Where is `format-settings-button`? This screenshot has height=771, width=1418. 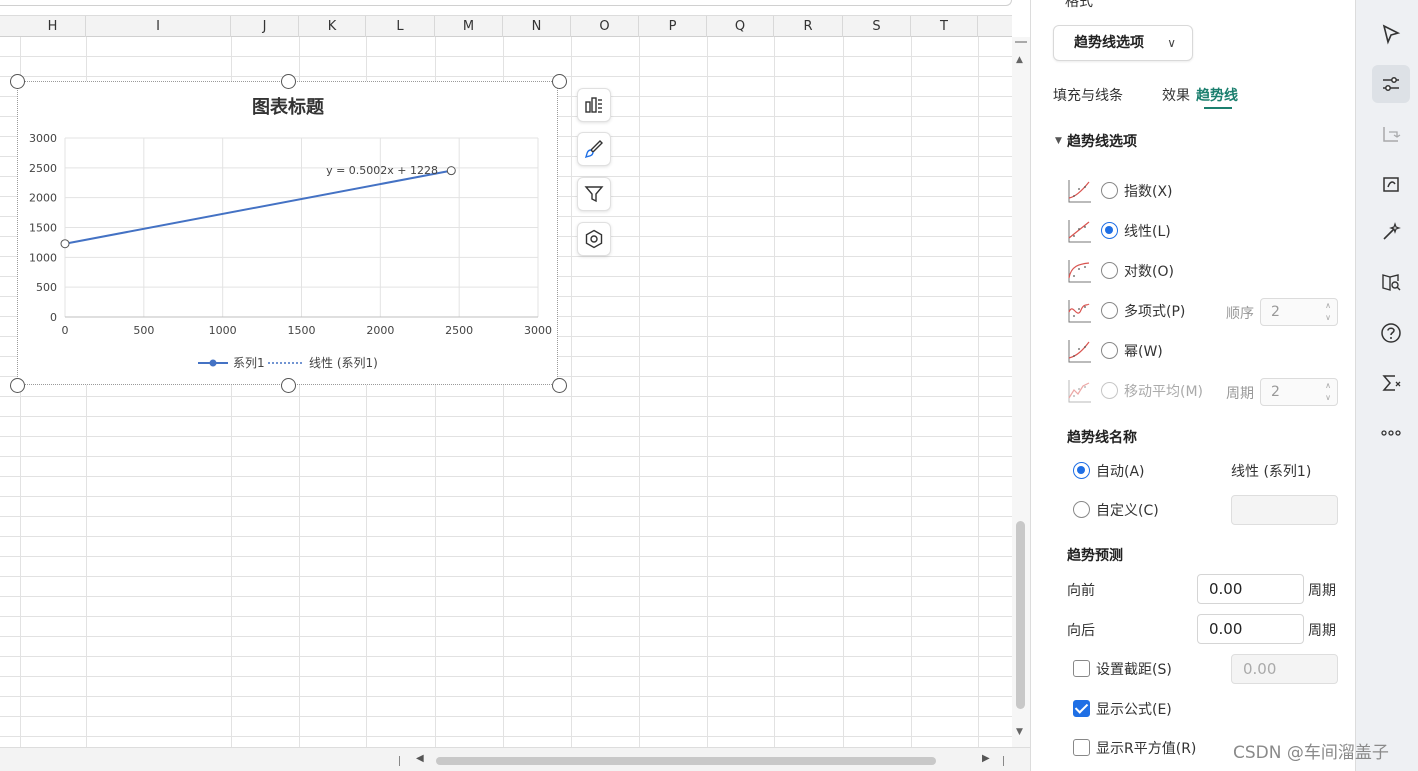
format-settings-button is located at coordinates (1391, 84).